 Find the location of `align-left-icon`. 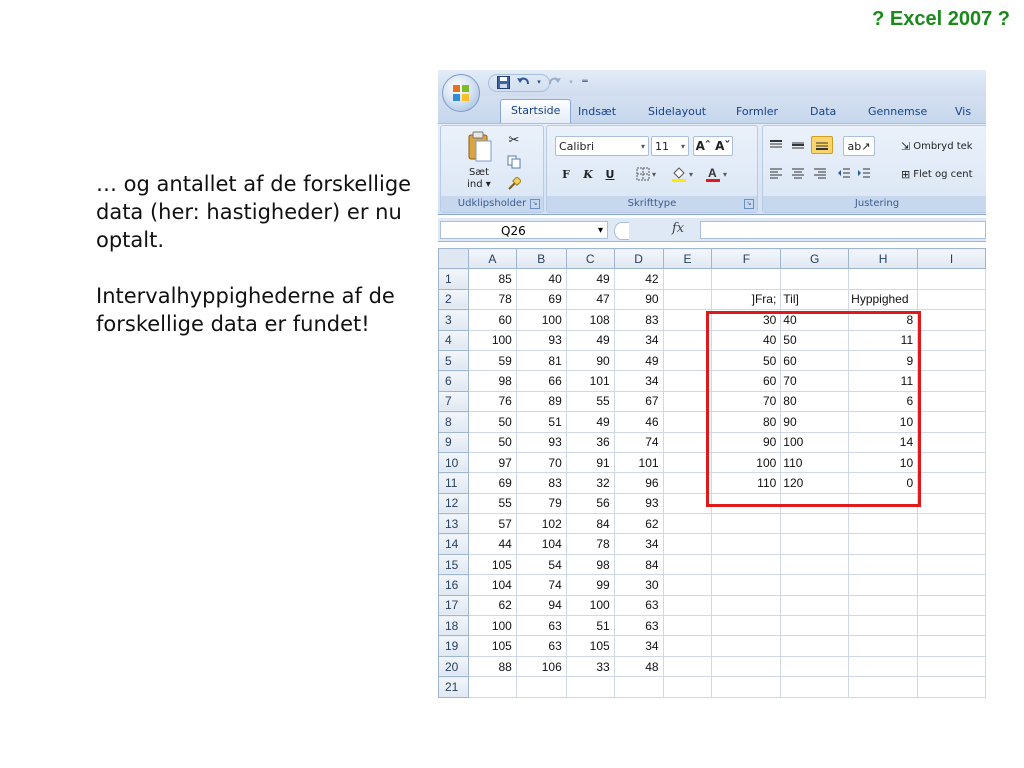

align-left-icon is located at coordinates (776, 173).